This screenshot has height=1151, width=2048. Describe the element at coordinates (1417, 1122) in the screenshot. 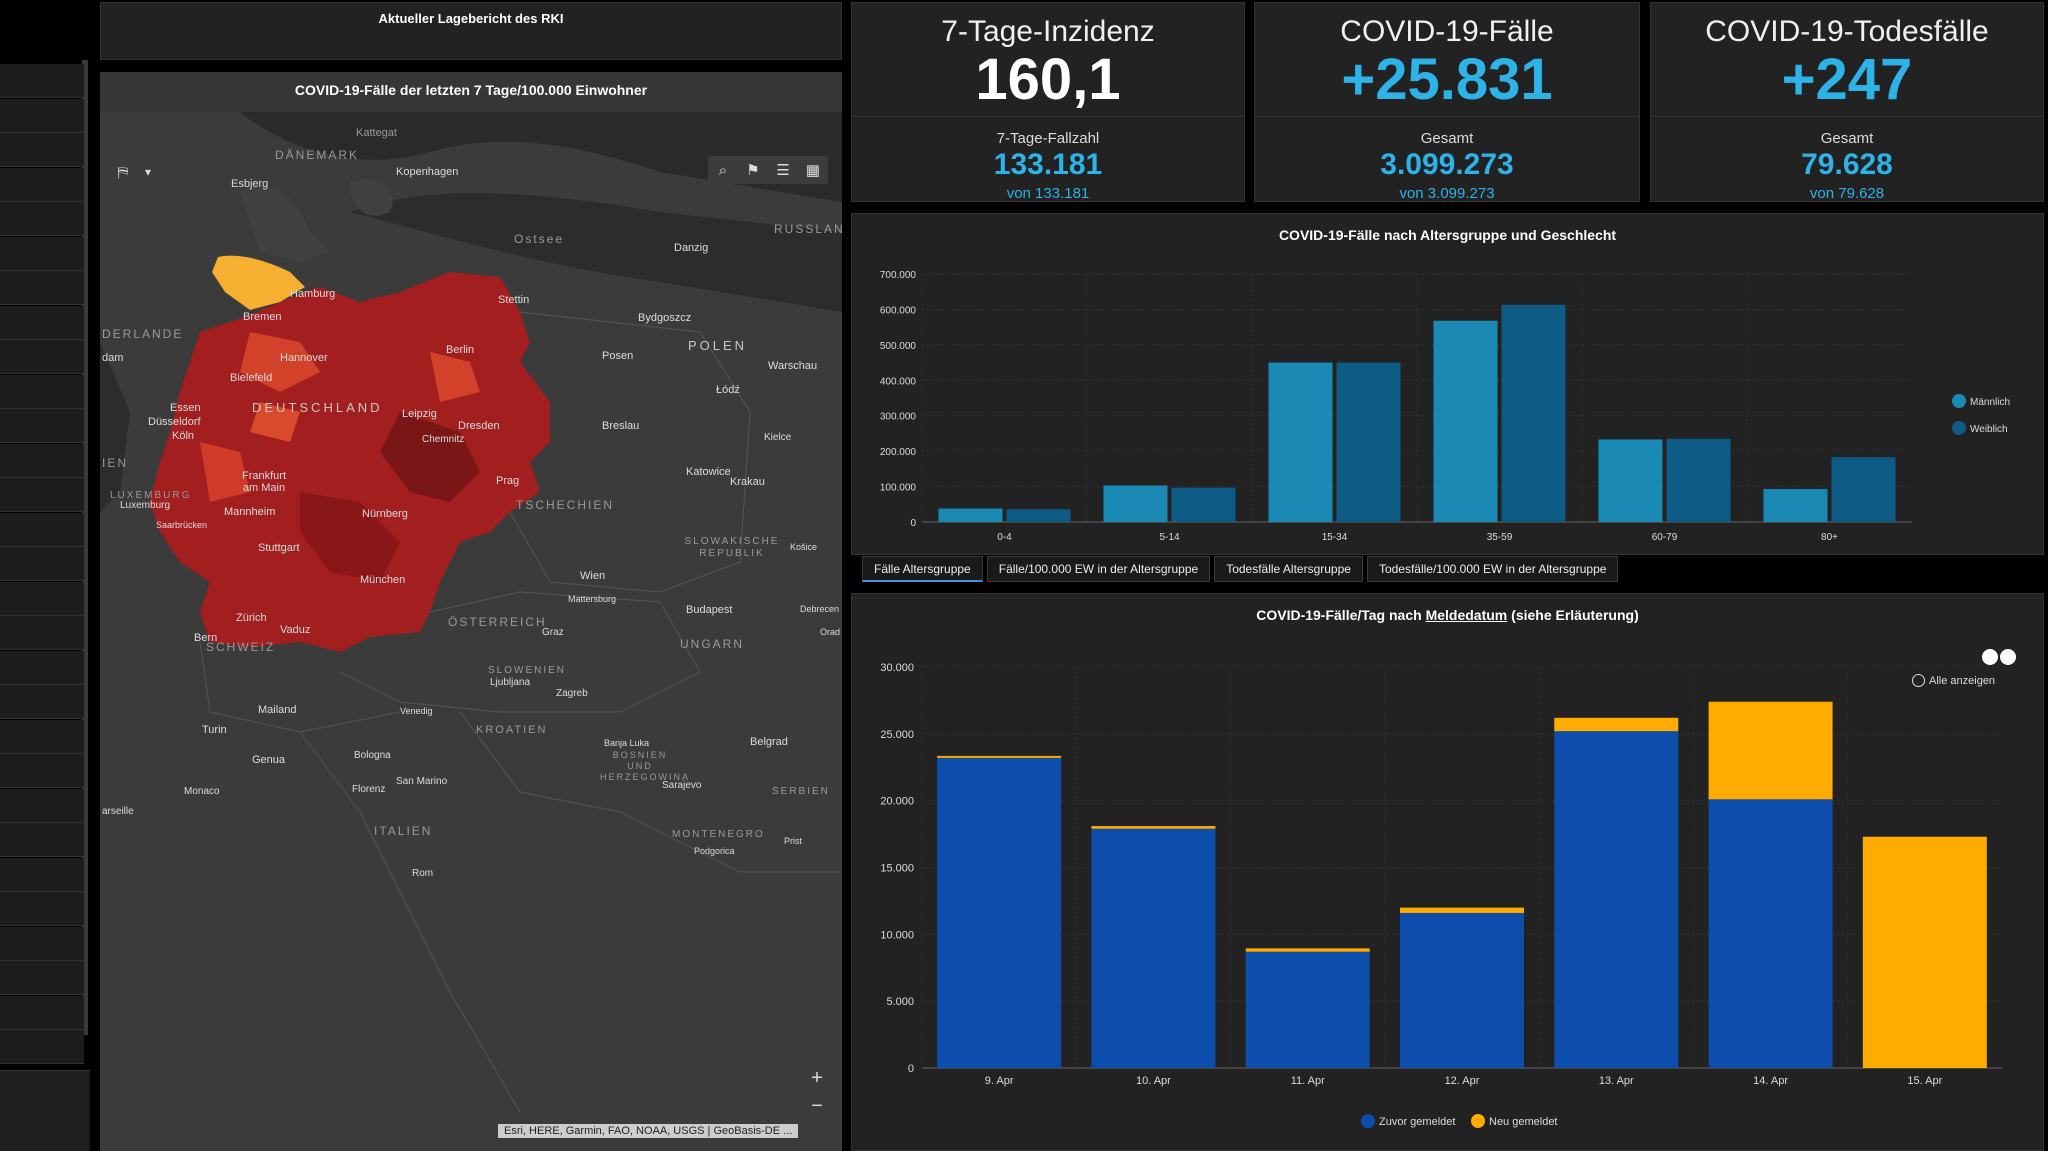

I see `legend-label: Zuvor gemeldet` at that location.